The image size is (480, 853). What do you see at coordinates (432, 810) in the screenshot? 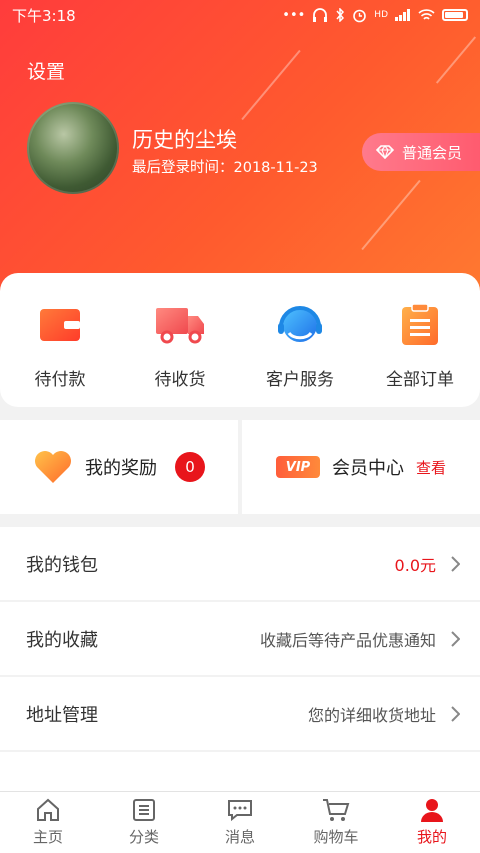
I see `user-icon` at bounding box center [432, 810].